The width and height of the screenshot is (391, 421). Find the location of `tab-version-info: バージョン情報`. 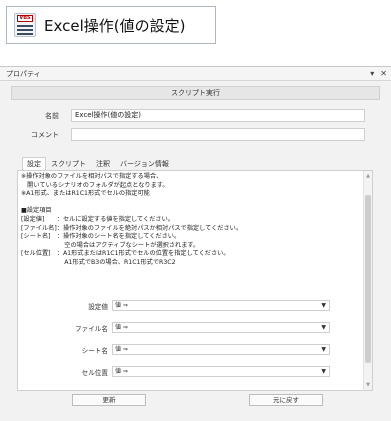

tab-version-info: バージョン情報 is located at coordinates (144, 163).